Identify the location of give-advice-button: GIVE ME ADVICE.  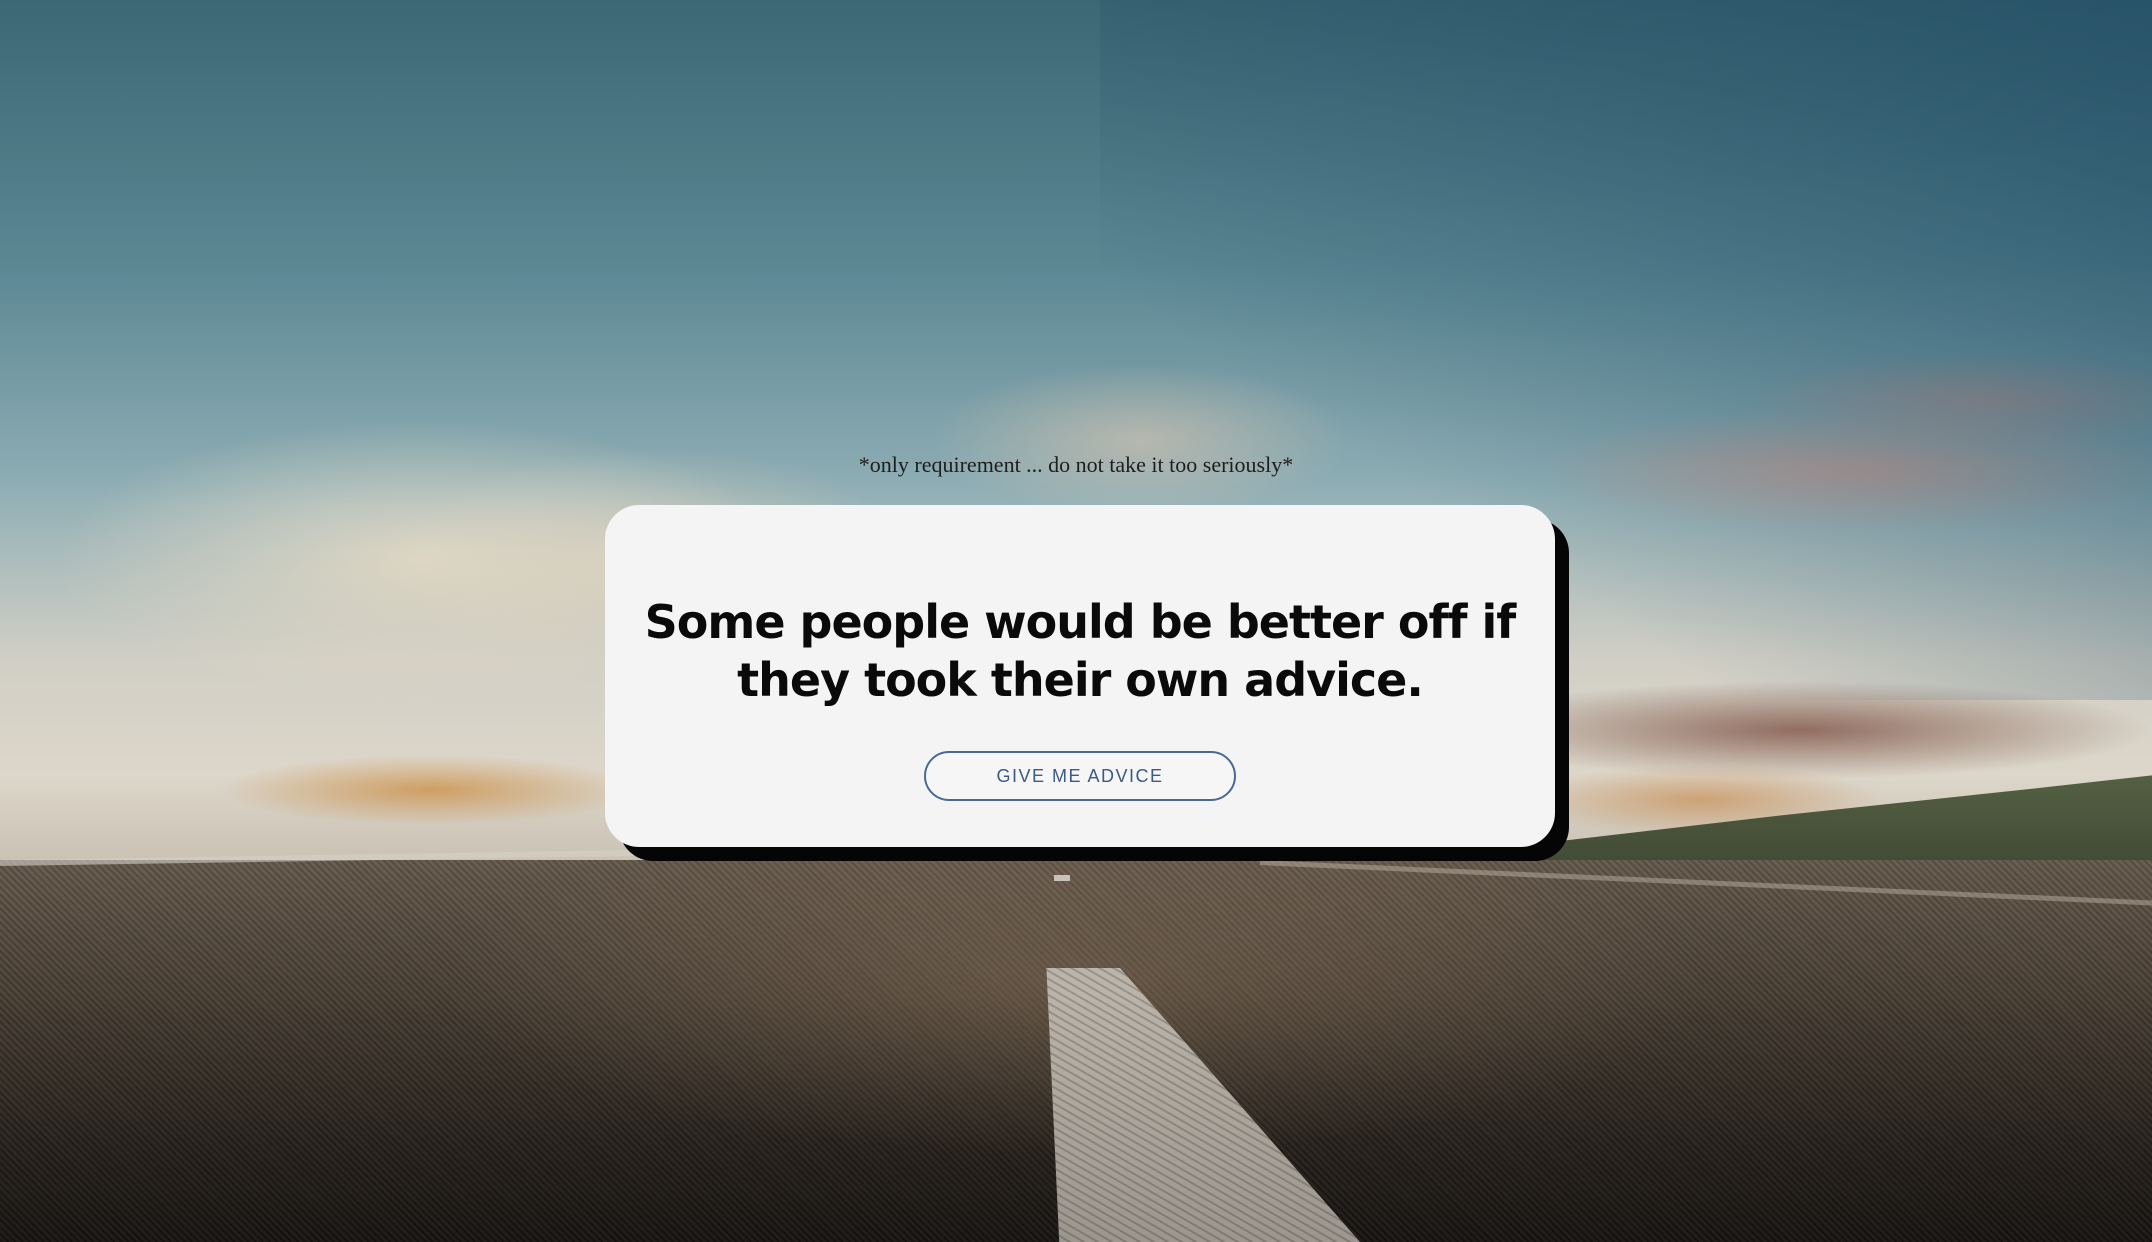
(1080, 776).